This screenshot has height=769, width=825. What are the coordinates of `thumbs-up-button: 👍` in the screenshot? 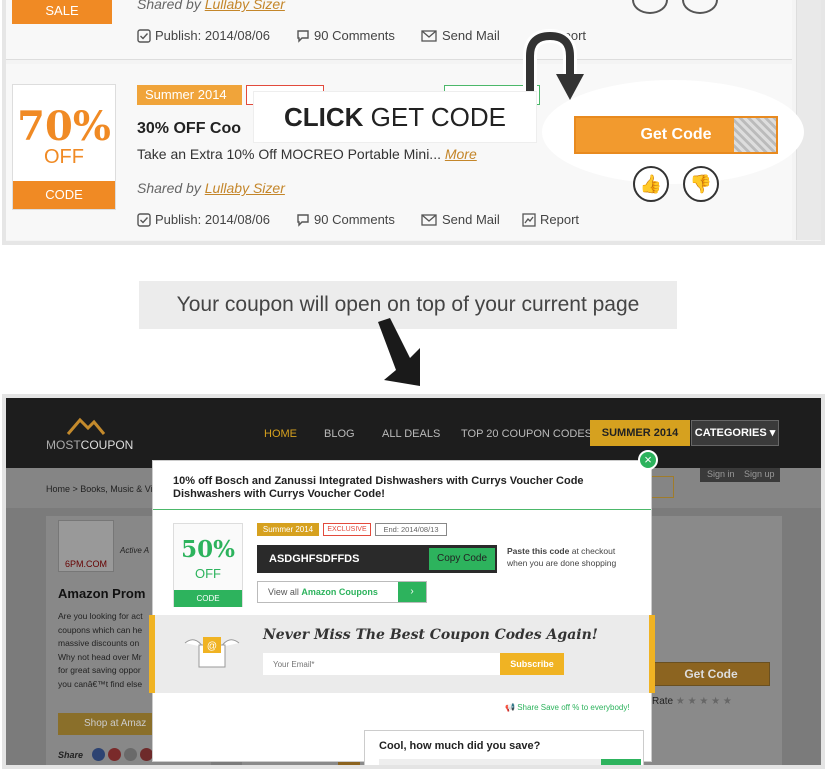 It's located at (651, 184).